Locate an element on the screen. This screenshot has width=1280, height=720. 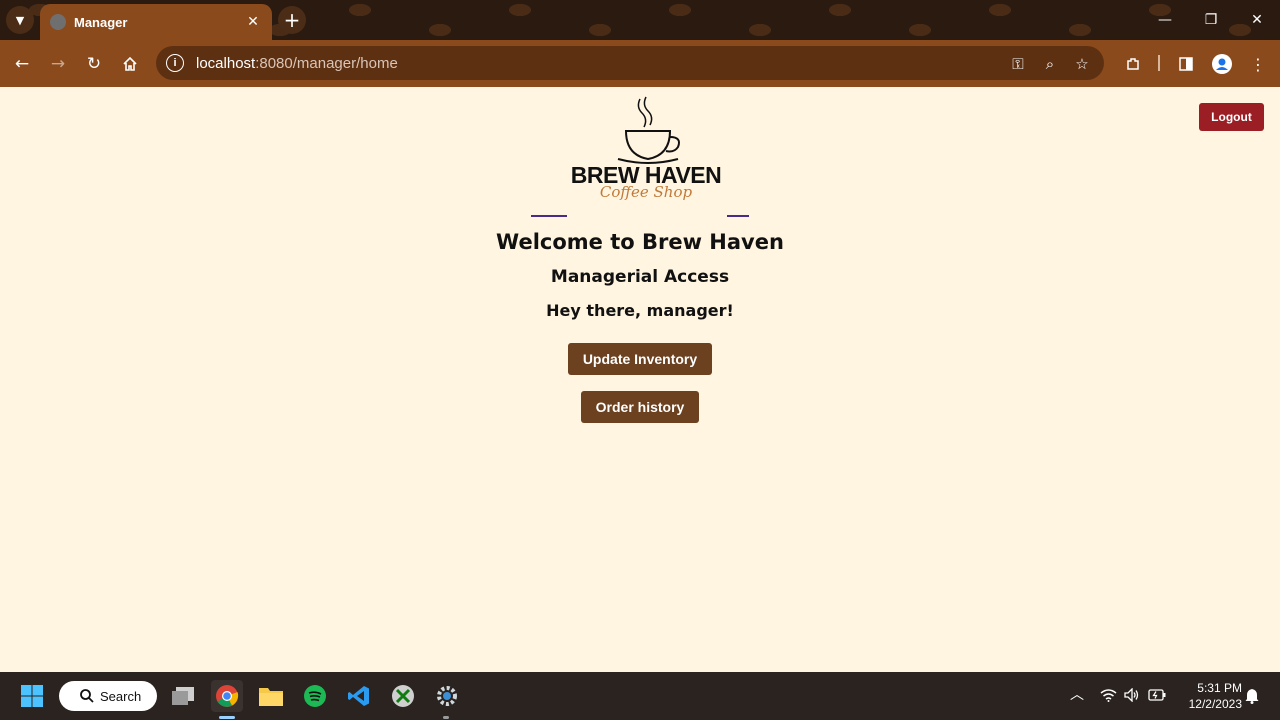
minimize-icon: — is located at coordinates (1165, 20).